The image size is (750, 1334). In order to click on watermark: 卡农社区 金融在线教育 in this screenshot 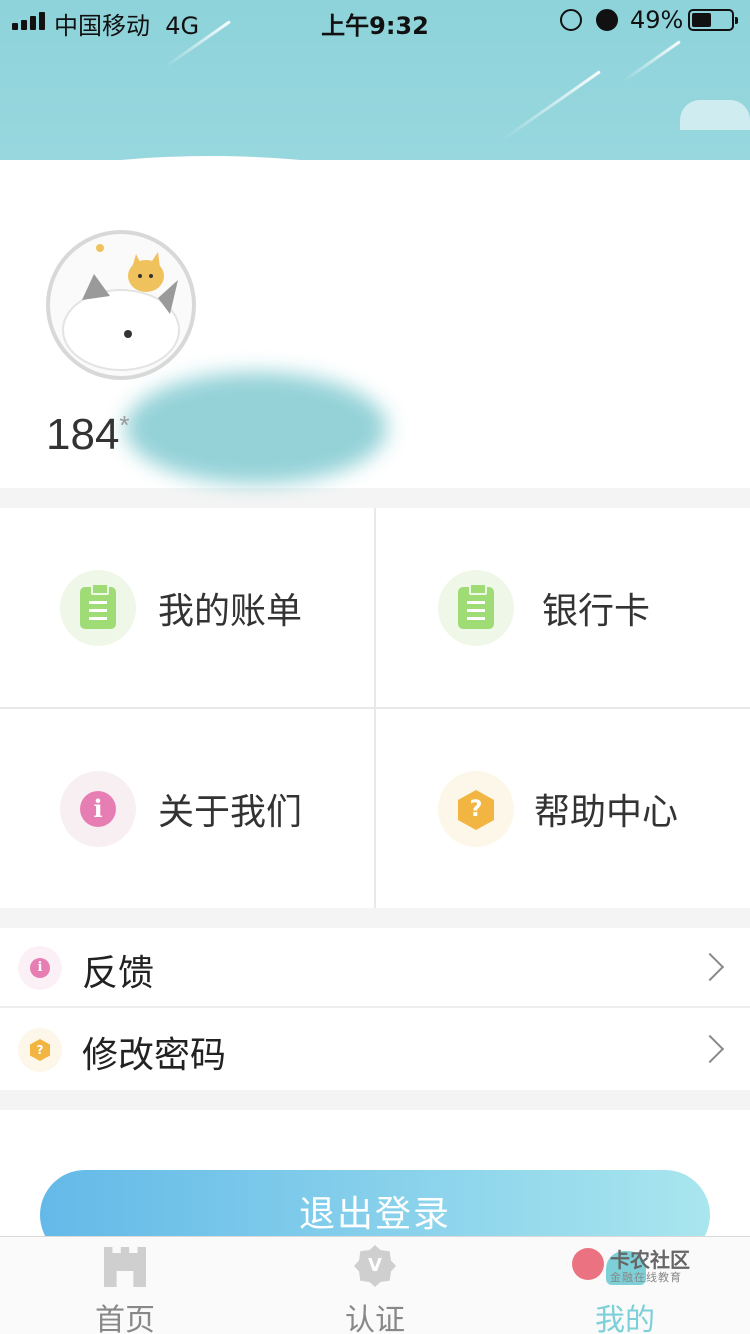, I will do `click(632, 1265)`.